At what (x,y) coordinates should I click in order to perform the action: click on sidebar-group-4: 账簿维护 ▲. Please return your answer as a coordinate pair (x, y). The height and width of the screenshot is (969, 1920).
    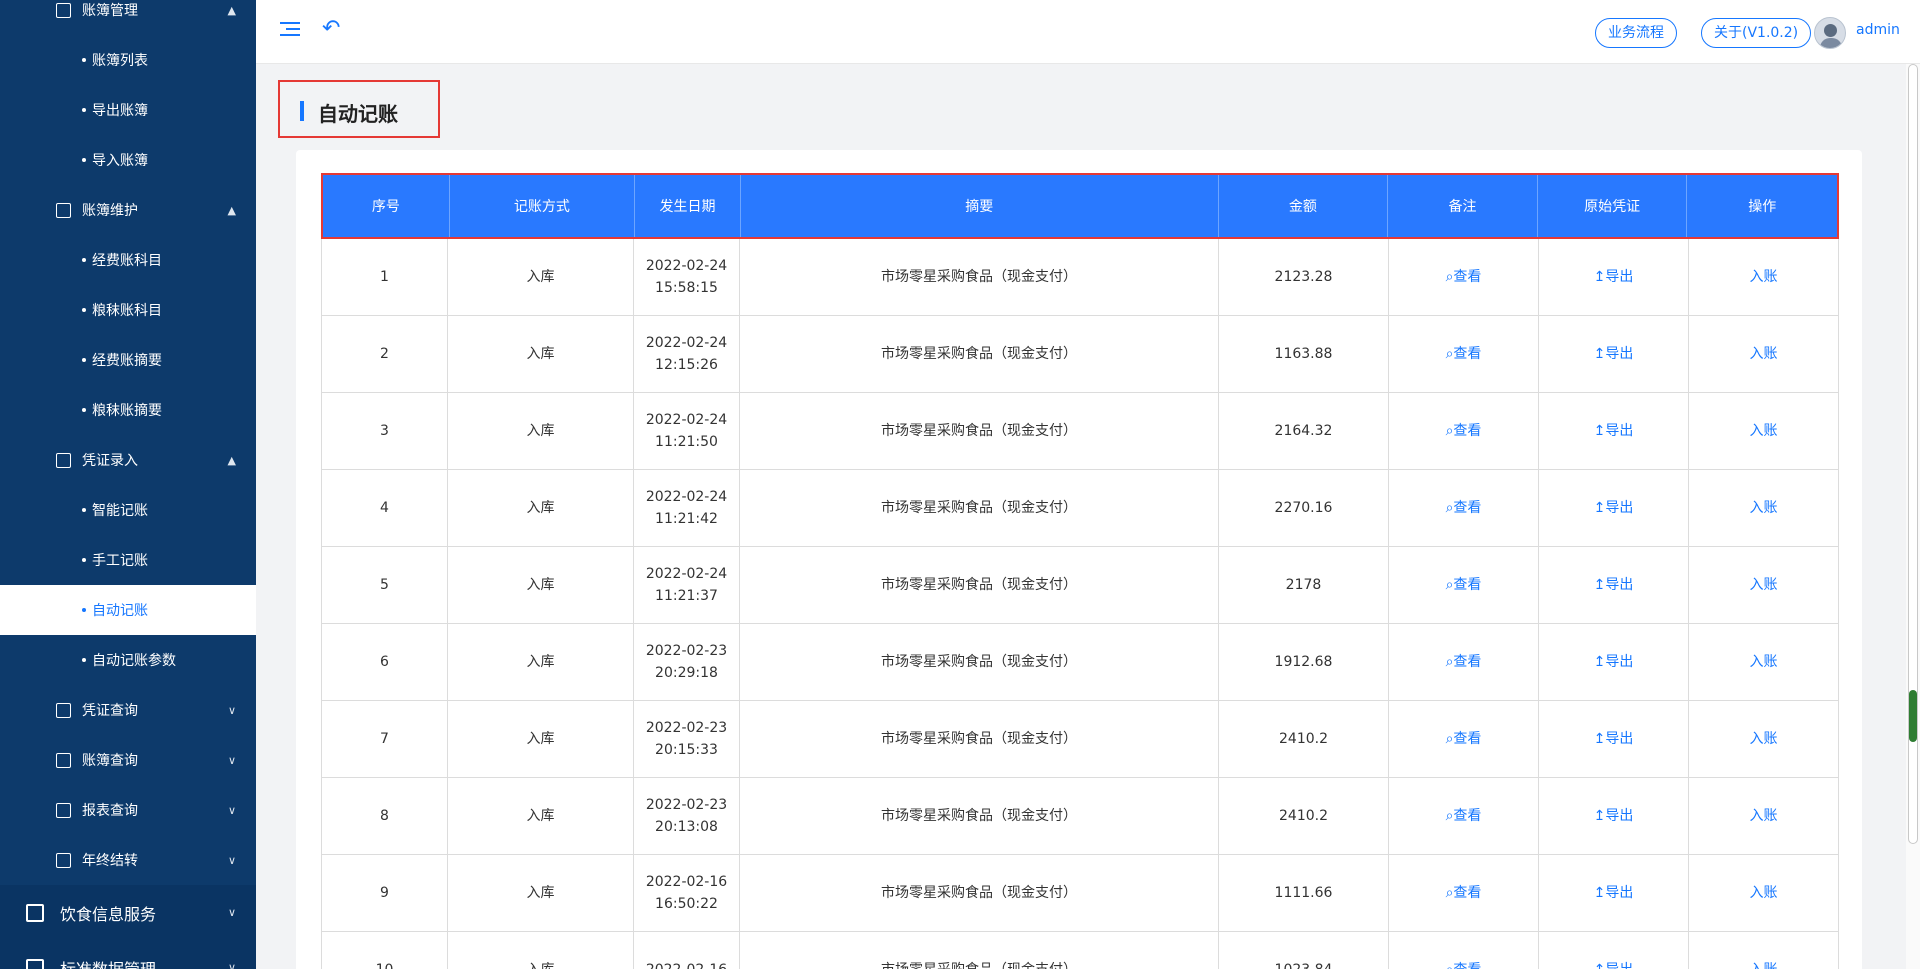
    Looking at the image, I should click on (128, 210).